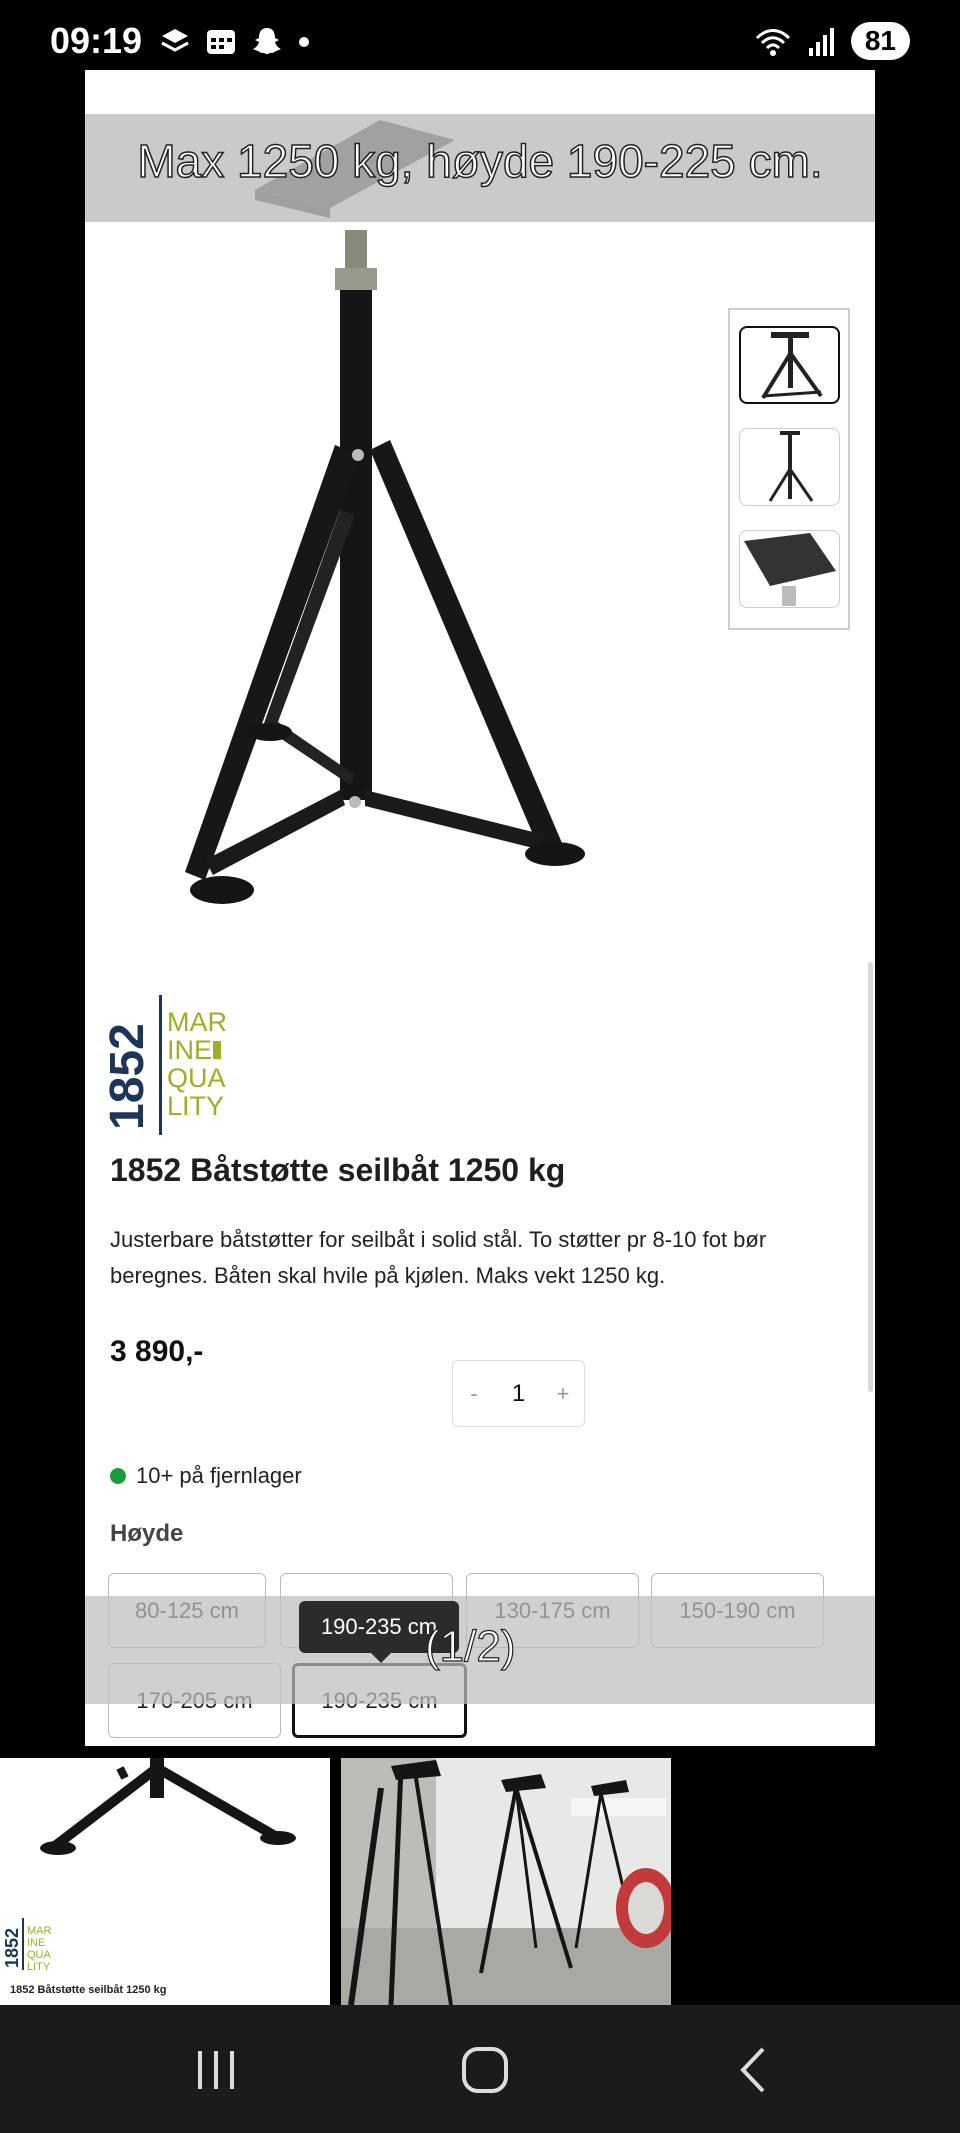 This screenshot has height=2133, width=960. I want to click on status-time: 09:19, so click(96, 40).